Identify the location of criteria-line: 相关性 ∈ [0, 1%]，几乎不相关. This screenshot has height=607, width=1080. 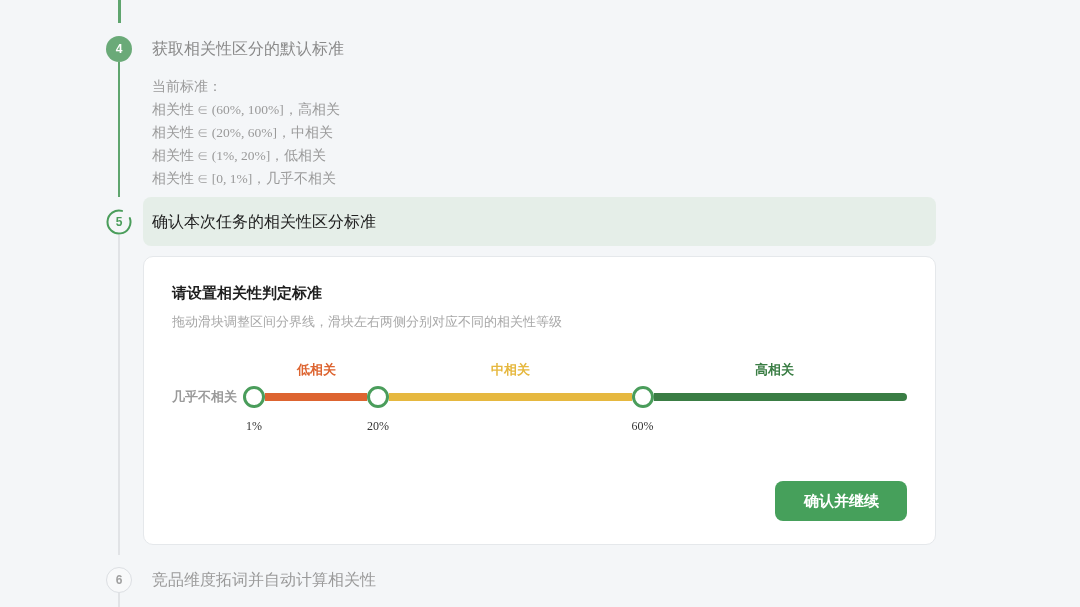
(244, 178).